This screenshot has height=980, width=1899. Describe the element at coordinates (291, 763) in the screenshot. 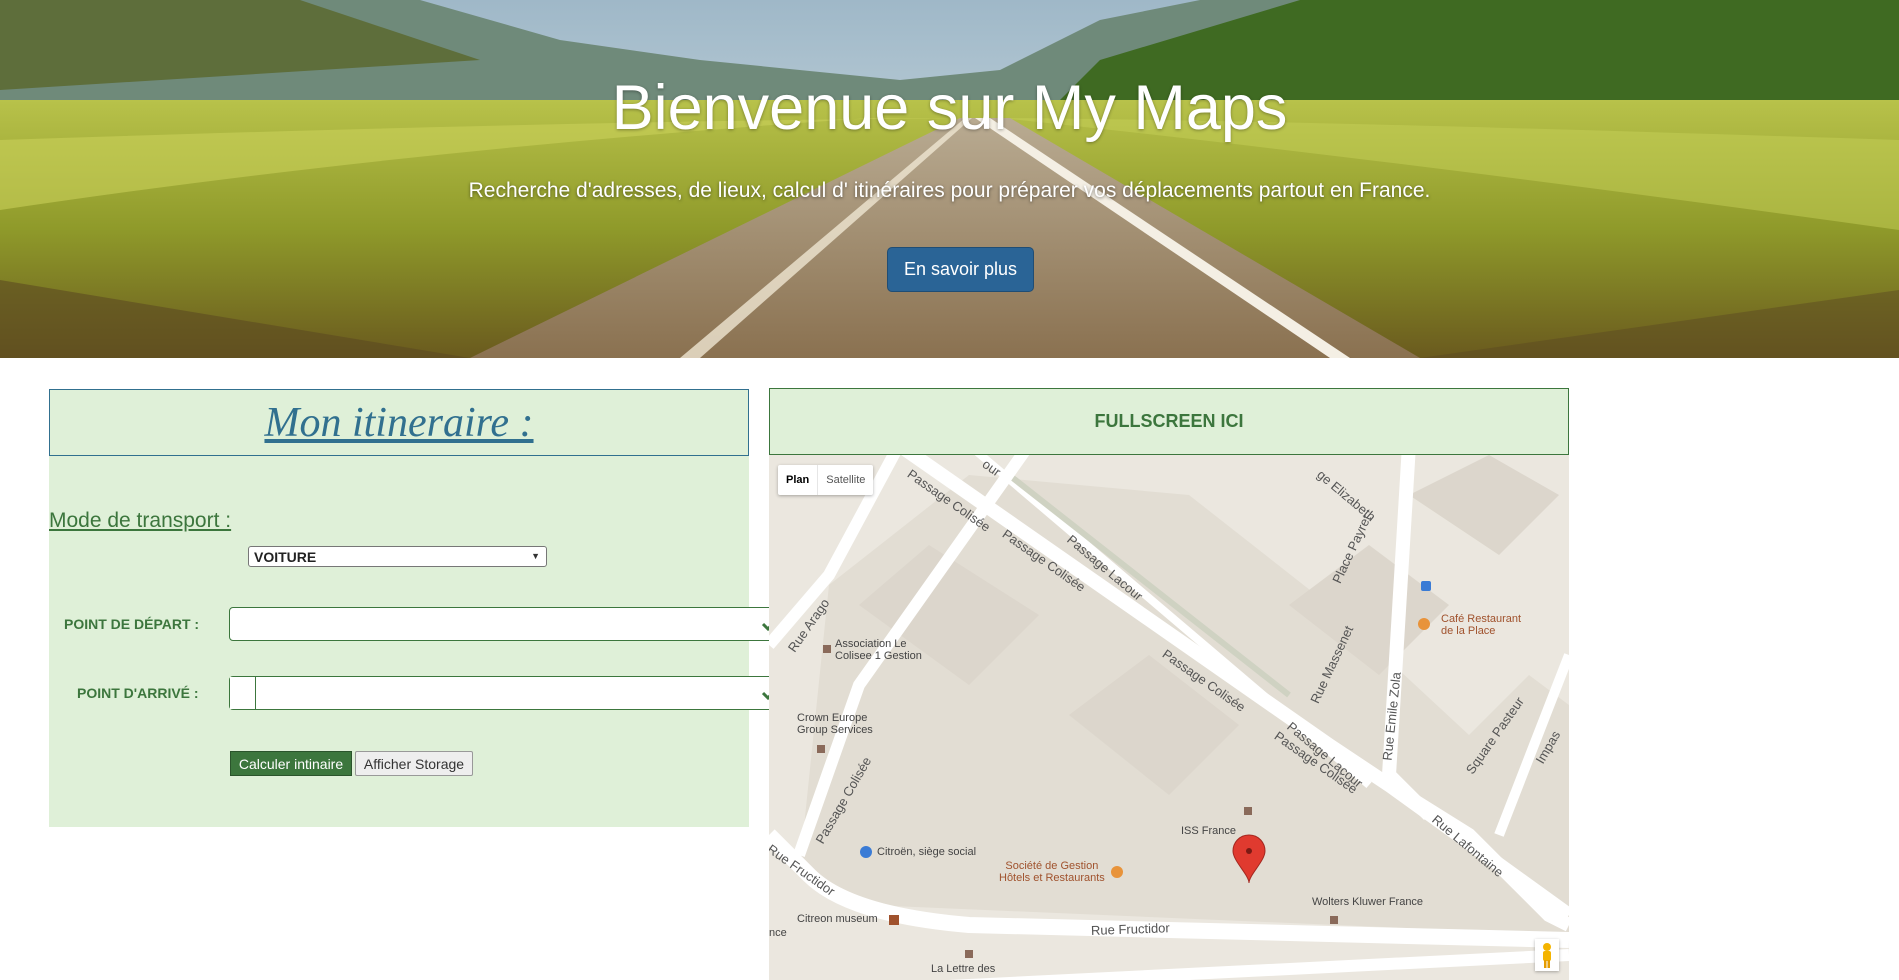

I see `calculate-route-button: Calculer intinaire` at that location.